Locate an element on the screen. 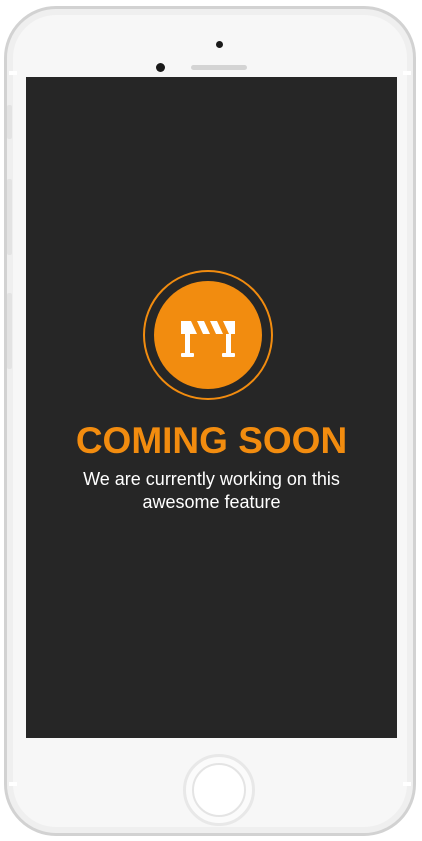 Image resolution: width=422 pixels, height=841 pixels. mute-switch is located at coordinates (9, 122).